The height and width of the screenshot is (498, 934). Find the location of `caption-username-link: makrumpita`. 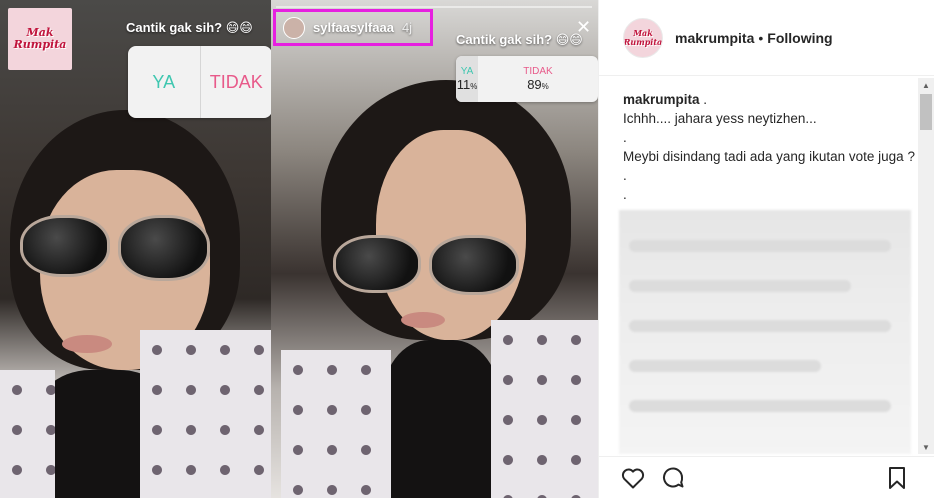

caption-username-link: makrumpita is located at coordinates (661, 99).